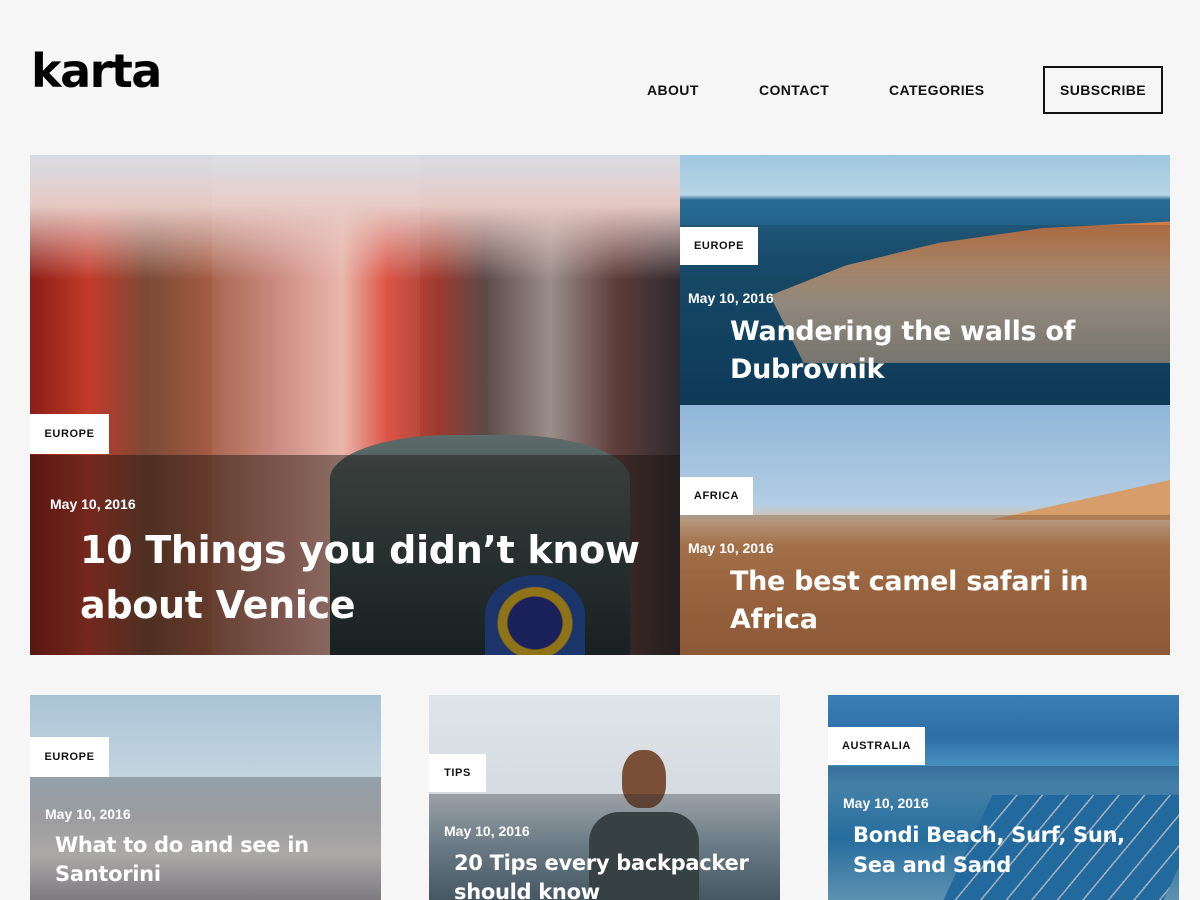 The width and height of the screenshot is (1200, 900). Describe the element at coordinates (794, 90) in the screenshot. I see `nav-contact-link: CONTACT` at that location.